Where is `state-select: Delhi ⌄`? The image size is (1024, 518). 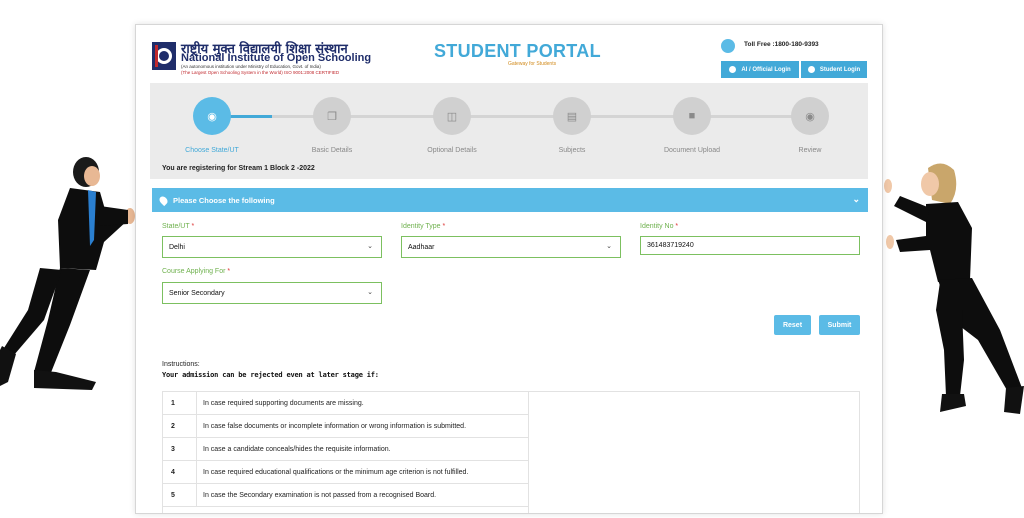
state-select: Delhi ⌄ is located at coordinates (272, 247).